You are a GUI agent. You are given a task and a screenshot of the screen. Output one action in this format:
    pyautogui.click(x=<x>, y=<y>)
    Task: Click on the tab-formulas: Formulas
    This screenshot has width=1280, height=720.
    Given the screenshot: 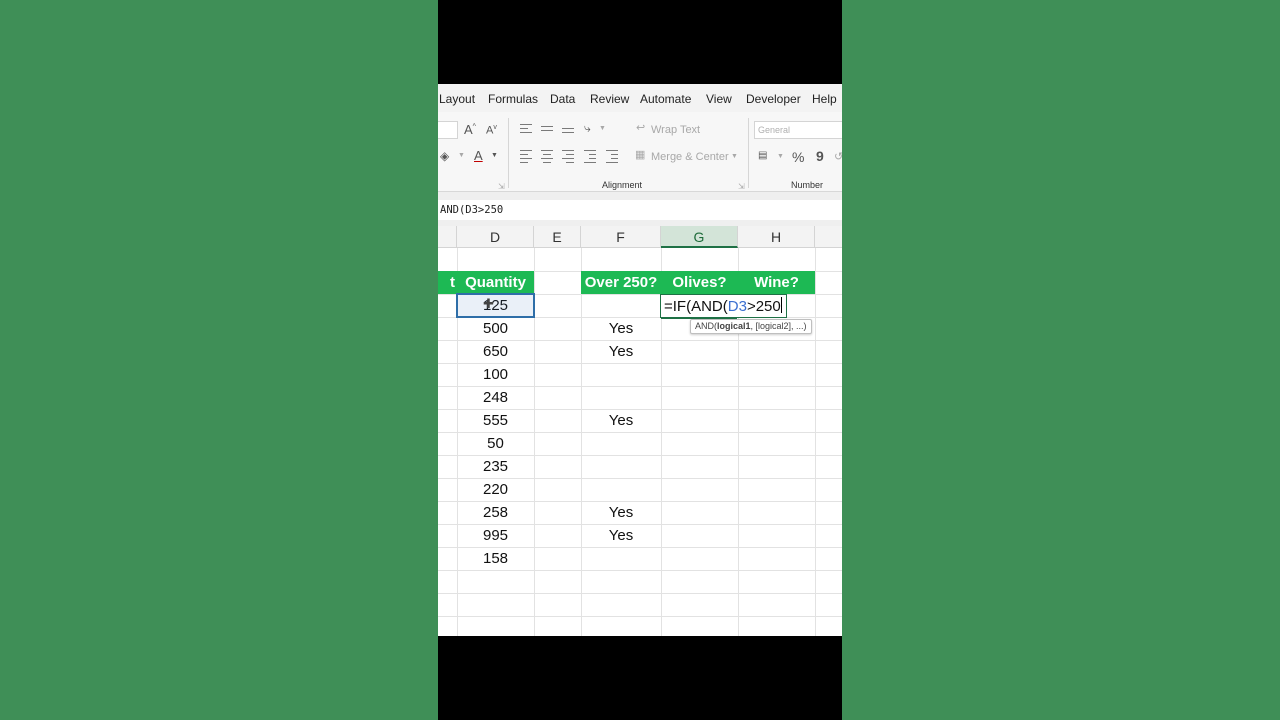 What is the action you would take?
    pyautogui.click(x=513, y=99)
    